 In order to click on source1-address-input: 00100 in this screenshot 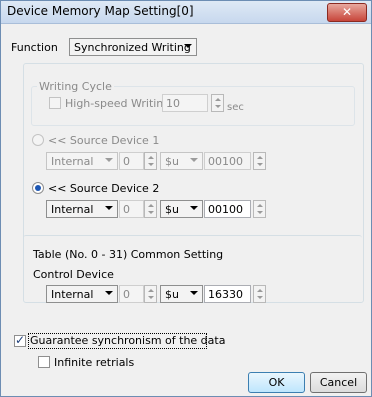, I will do `click(227, 161)`.